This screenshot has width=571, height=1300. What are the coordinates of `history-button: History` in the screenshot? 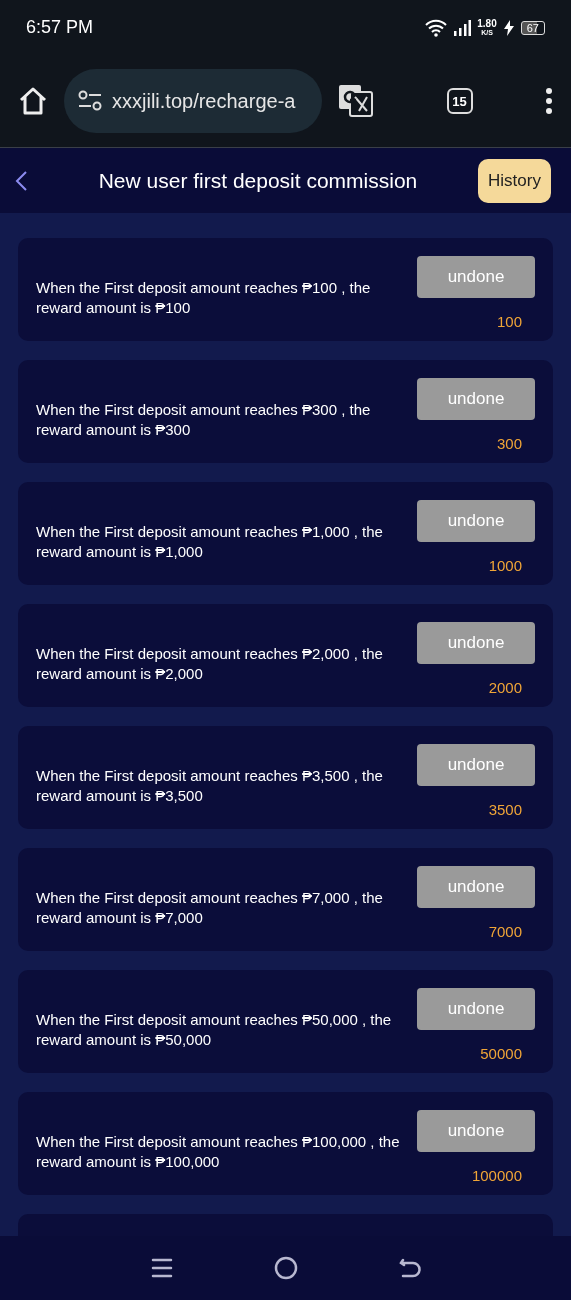 It's located at (514, 180).